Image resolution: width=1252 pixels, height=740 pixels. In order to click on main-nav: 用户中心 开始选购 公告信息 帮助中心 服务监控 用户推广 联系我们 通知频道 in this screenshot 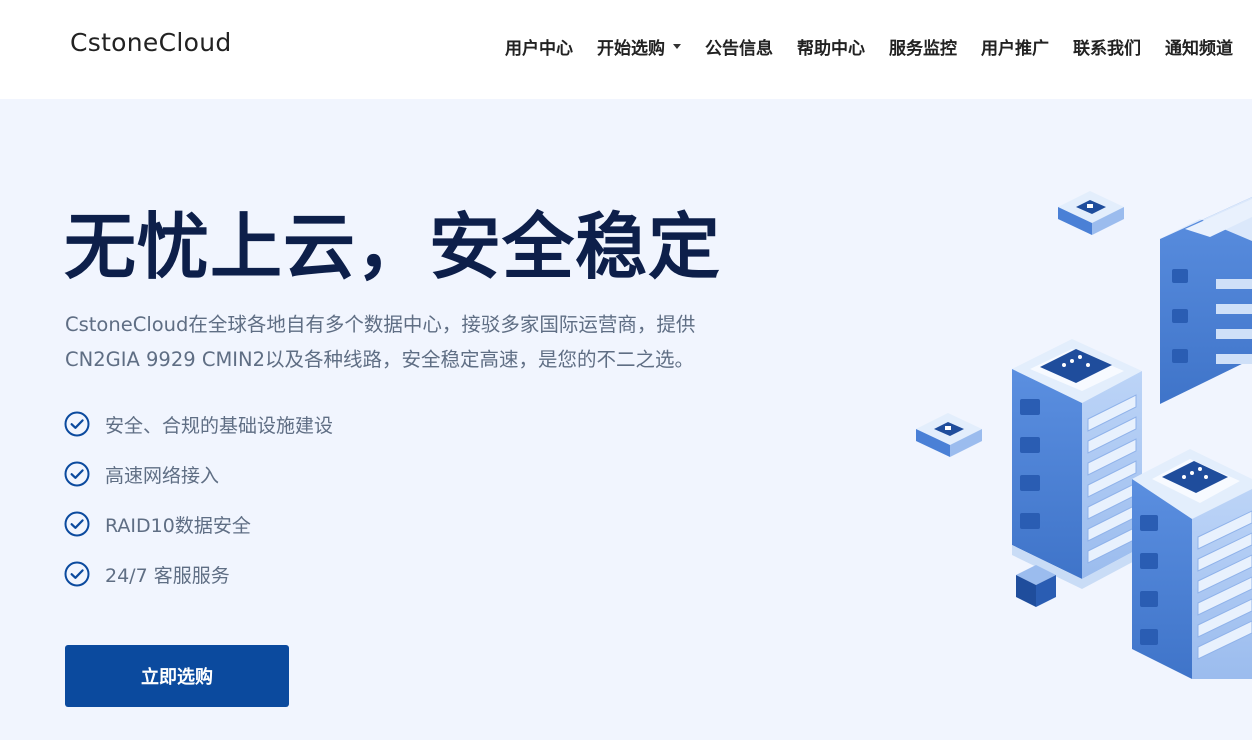, I will do `click(869, 46)`.